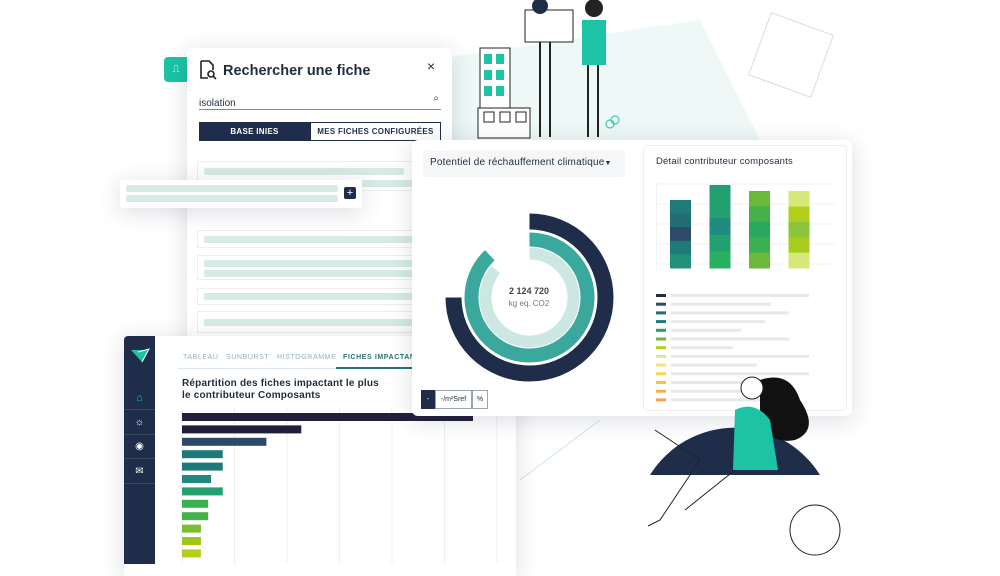  What do you see at coordinates (176, 69) in the screenshot?
I see `library-icon: ⎍` at bounding box center [176, 69].